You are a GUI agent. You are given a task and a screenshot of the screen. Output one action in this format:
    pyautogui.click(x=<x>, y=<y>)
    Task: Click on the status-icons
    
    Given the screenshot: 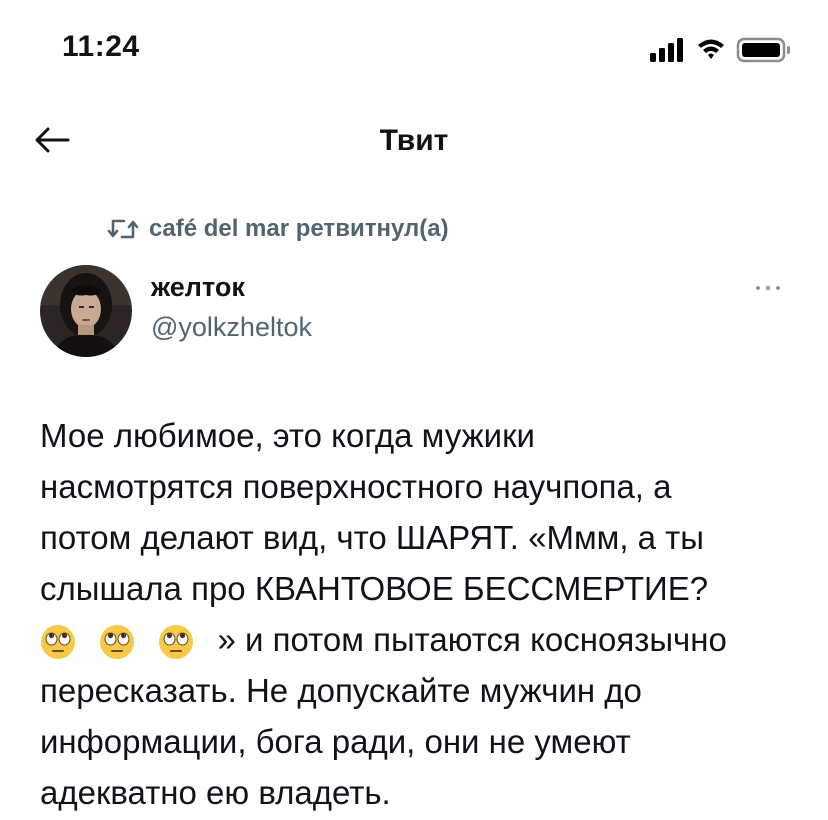 What is the action you would take?
    pyautogui.click(x=720, y=50)
    